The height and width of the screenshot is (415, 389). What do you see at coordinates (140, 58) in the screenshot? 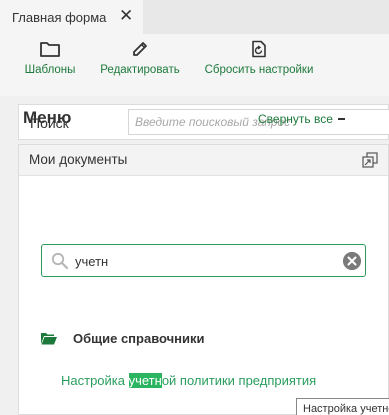
I see `edit-button: Редактировать` at bounding box center [140, 58].